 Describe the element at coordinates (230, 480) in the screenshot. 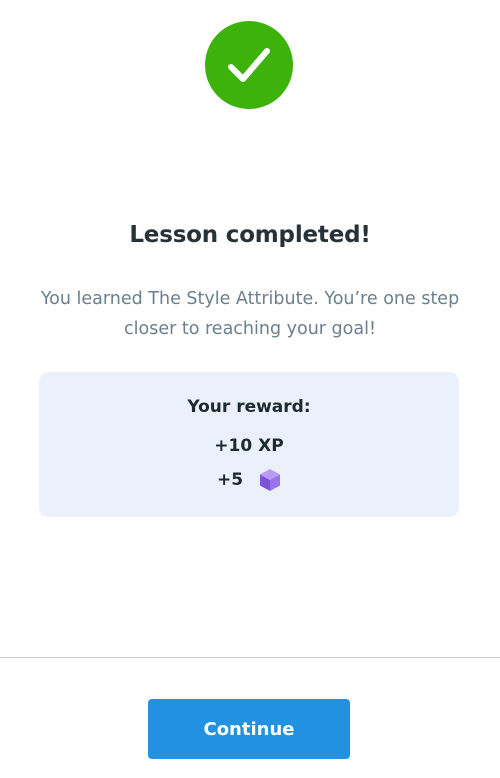

I see `gem-reward-amount: +5` at that location.